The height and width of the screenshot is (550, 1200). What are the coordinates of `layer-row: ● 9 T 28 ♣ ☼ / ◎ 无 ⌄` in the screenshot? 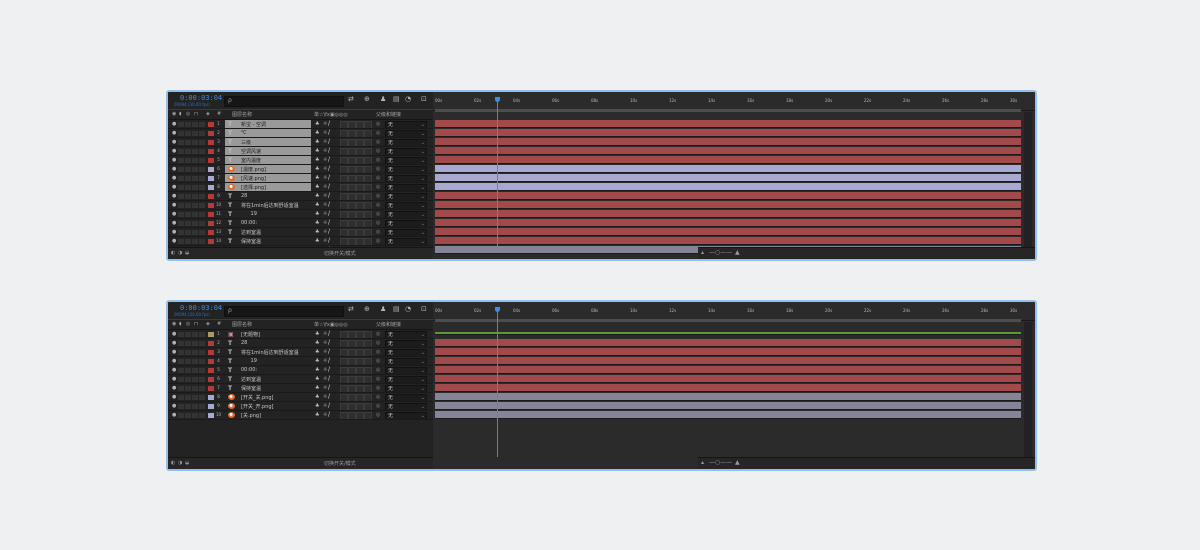 It's located at (300, 196).